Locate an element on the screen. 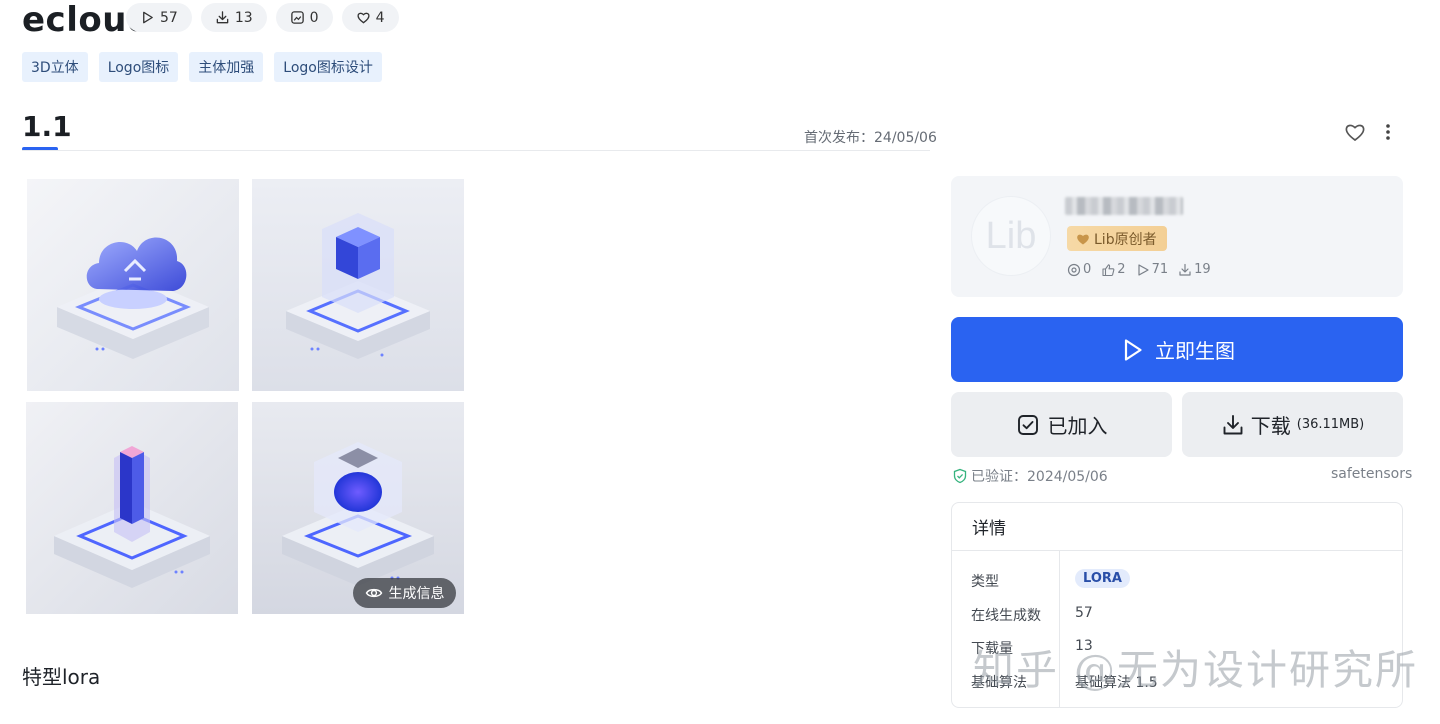  details-title: 详情 is located at coordinates (1177, 527).